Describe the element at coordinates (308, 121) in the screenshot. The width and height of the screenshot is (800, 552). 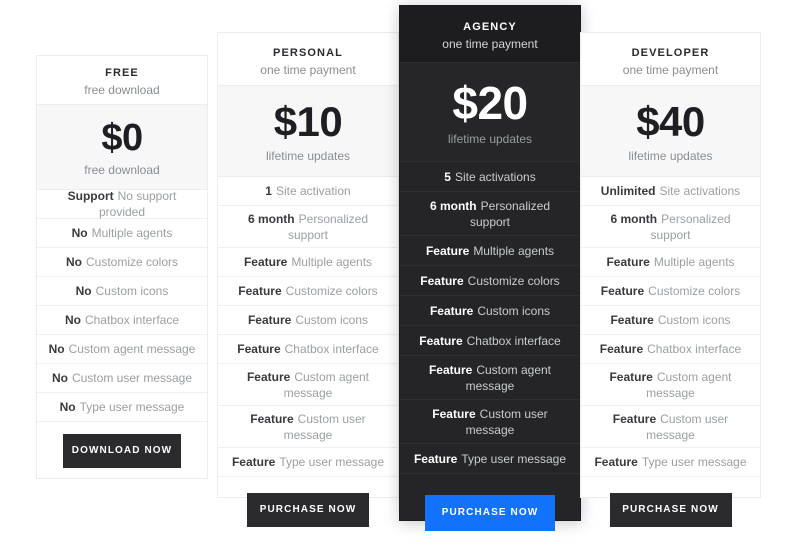
I see `plan-price: $10` at that location.